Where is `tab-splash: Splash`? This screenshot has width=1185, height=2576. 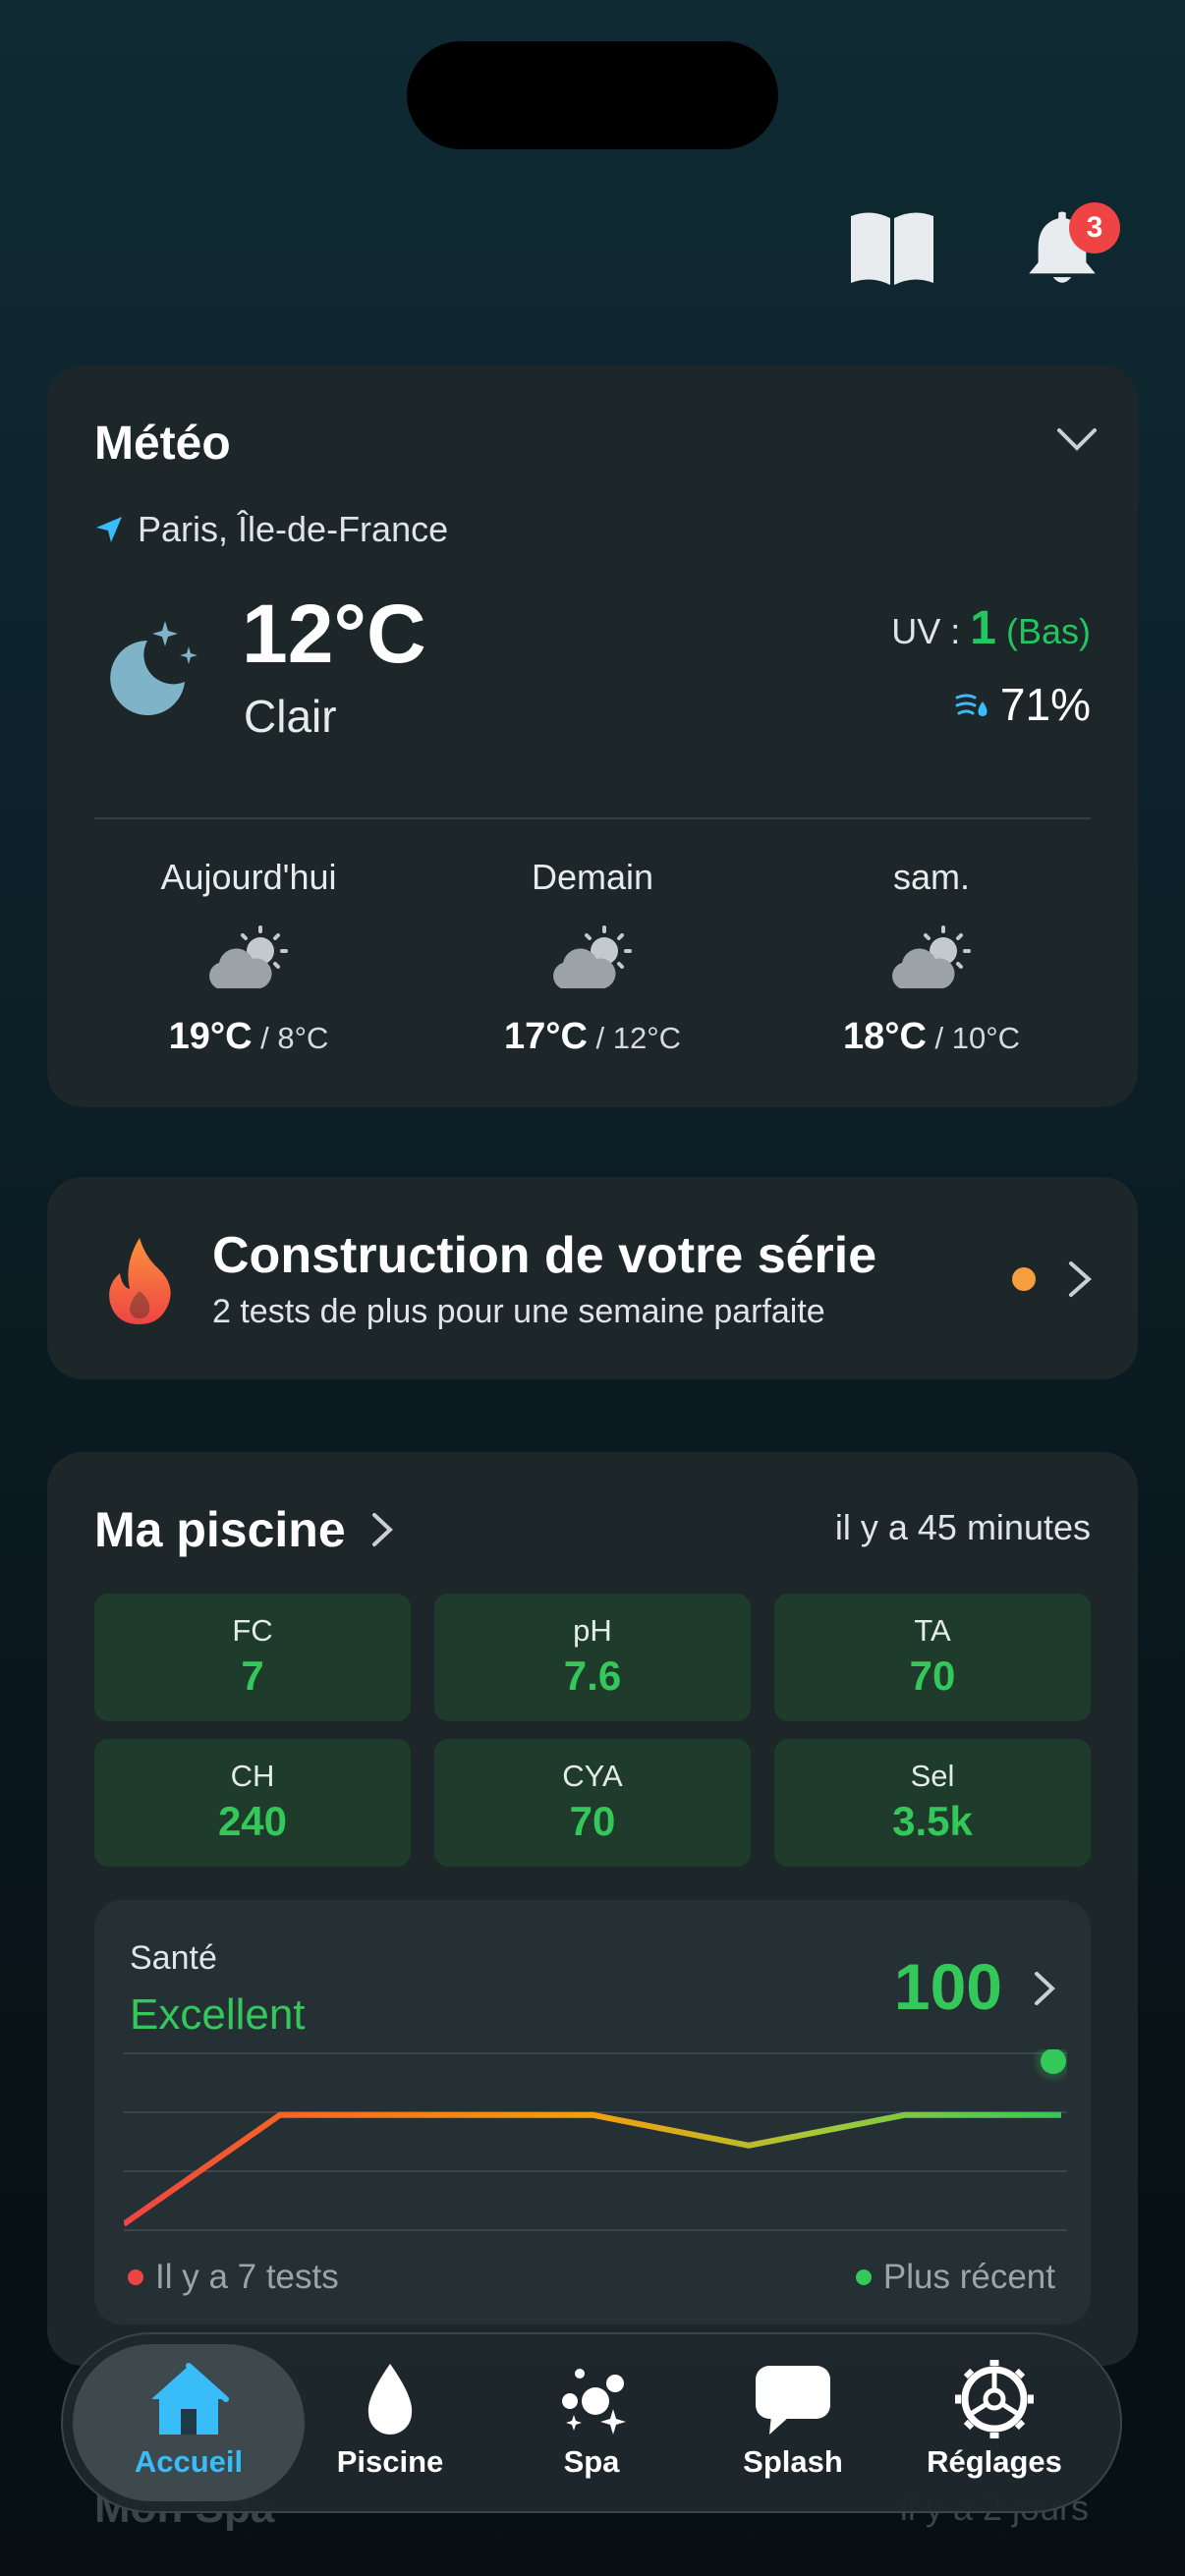 tab-splash: Splash is located at coordinates (793, 2424).